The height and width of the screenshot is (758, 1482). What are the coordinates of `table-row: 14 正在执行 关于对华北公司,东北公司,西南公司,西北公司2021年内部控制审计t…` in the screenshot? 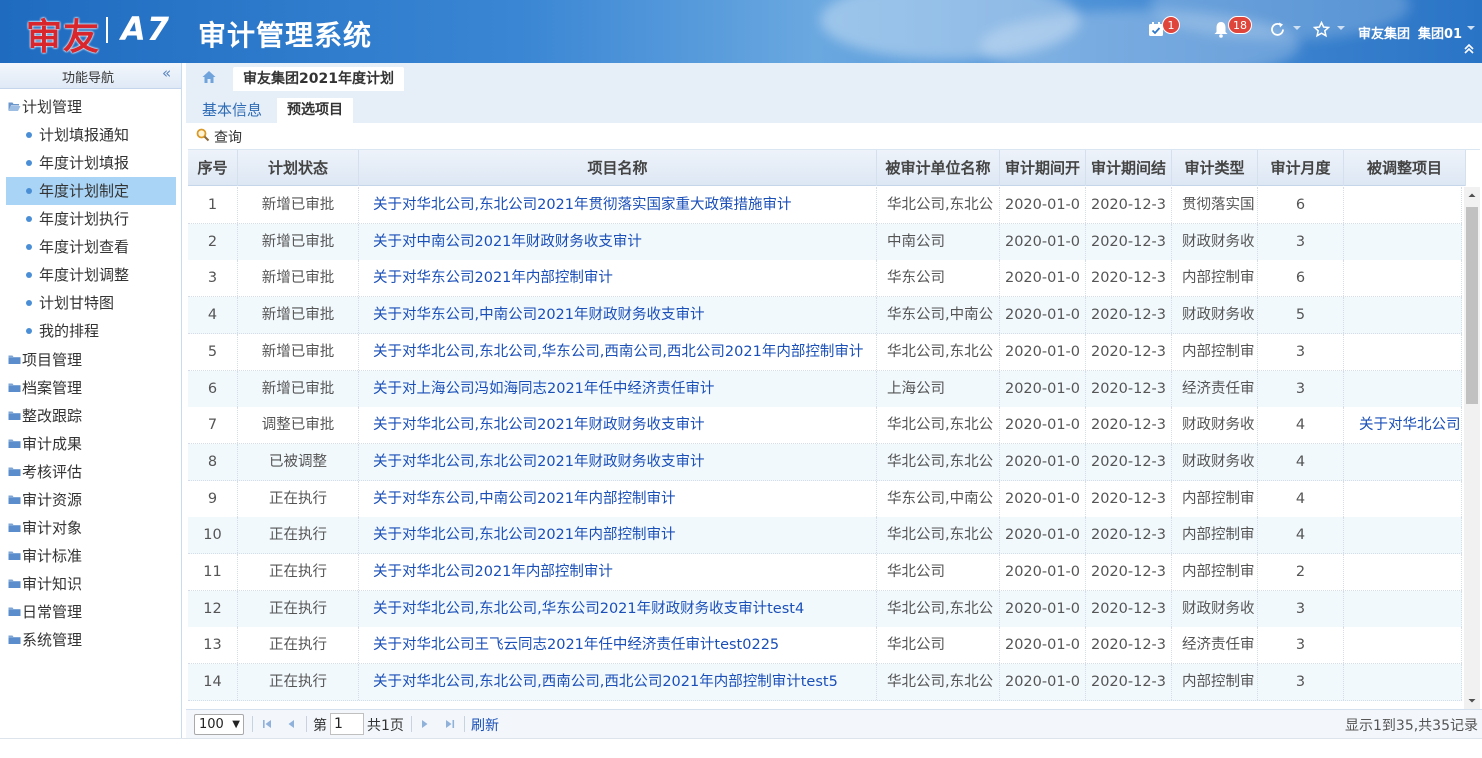 It's located at (825, 683).